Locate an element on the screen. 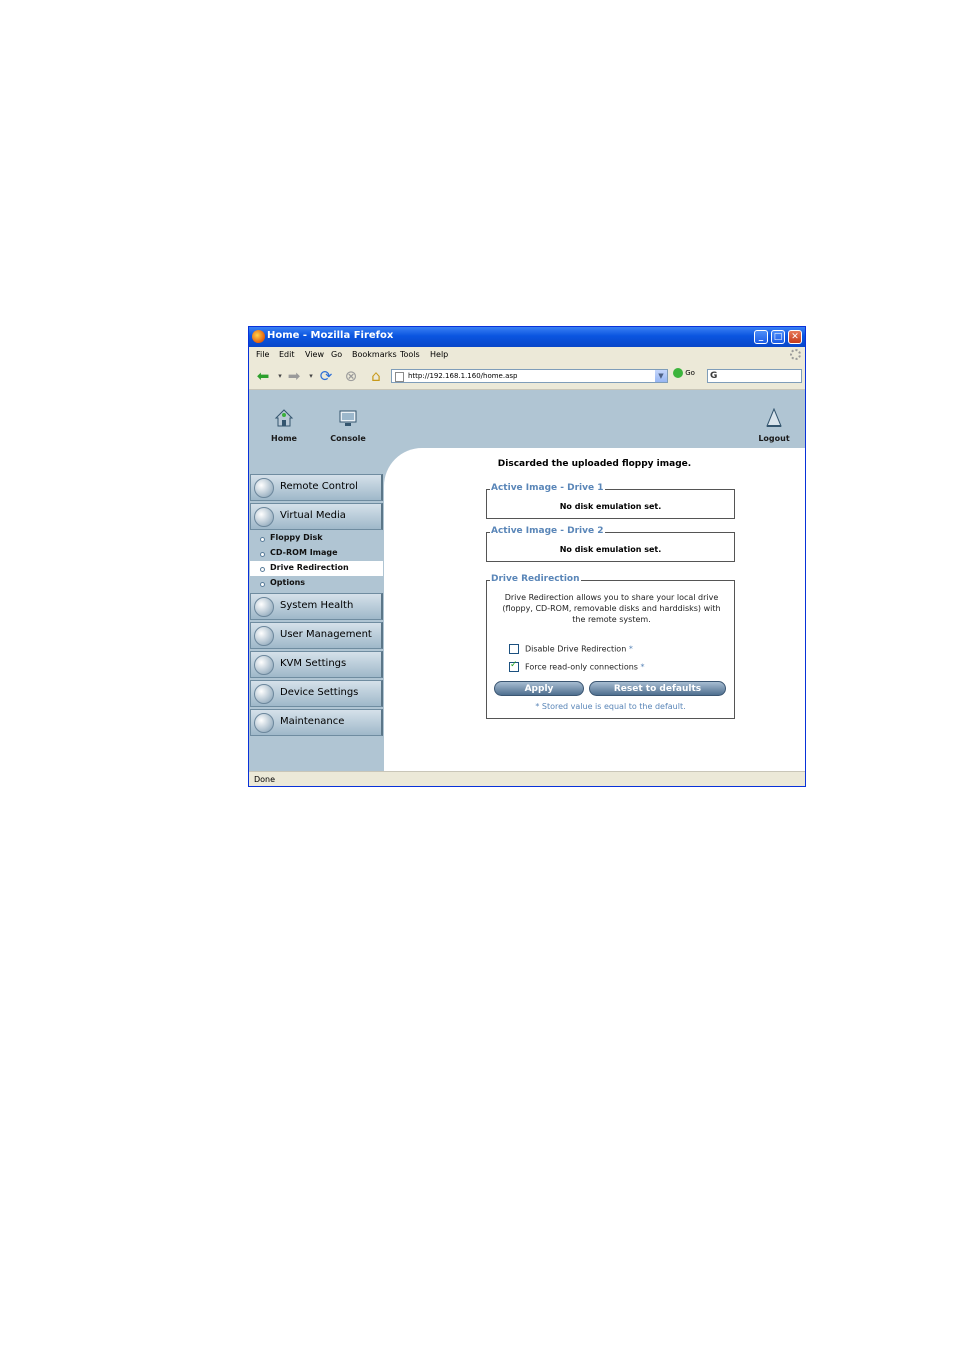 This screenshot has width=954, height=1351. sidebar-item-label: Remote Control is located at coordinates (319, 486).